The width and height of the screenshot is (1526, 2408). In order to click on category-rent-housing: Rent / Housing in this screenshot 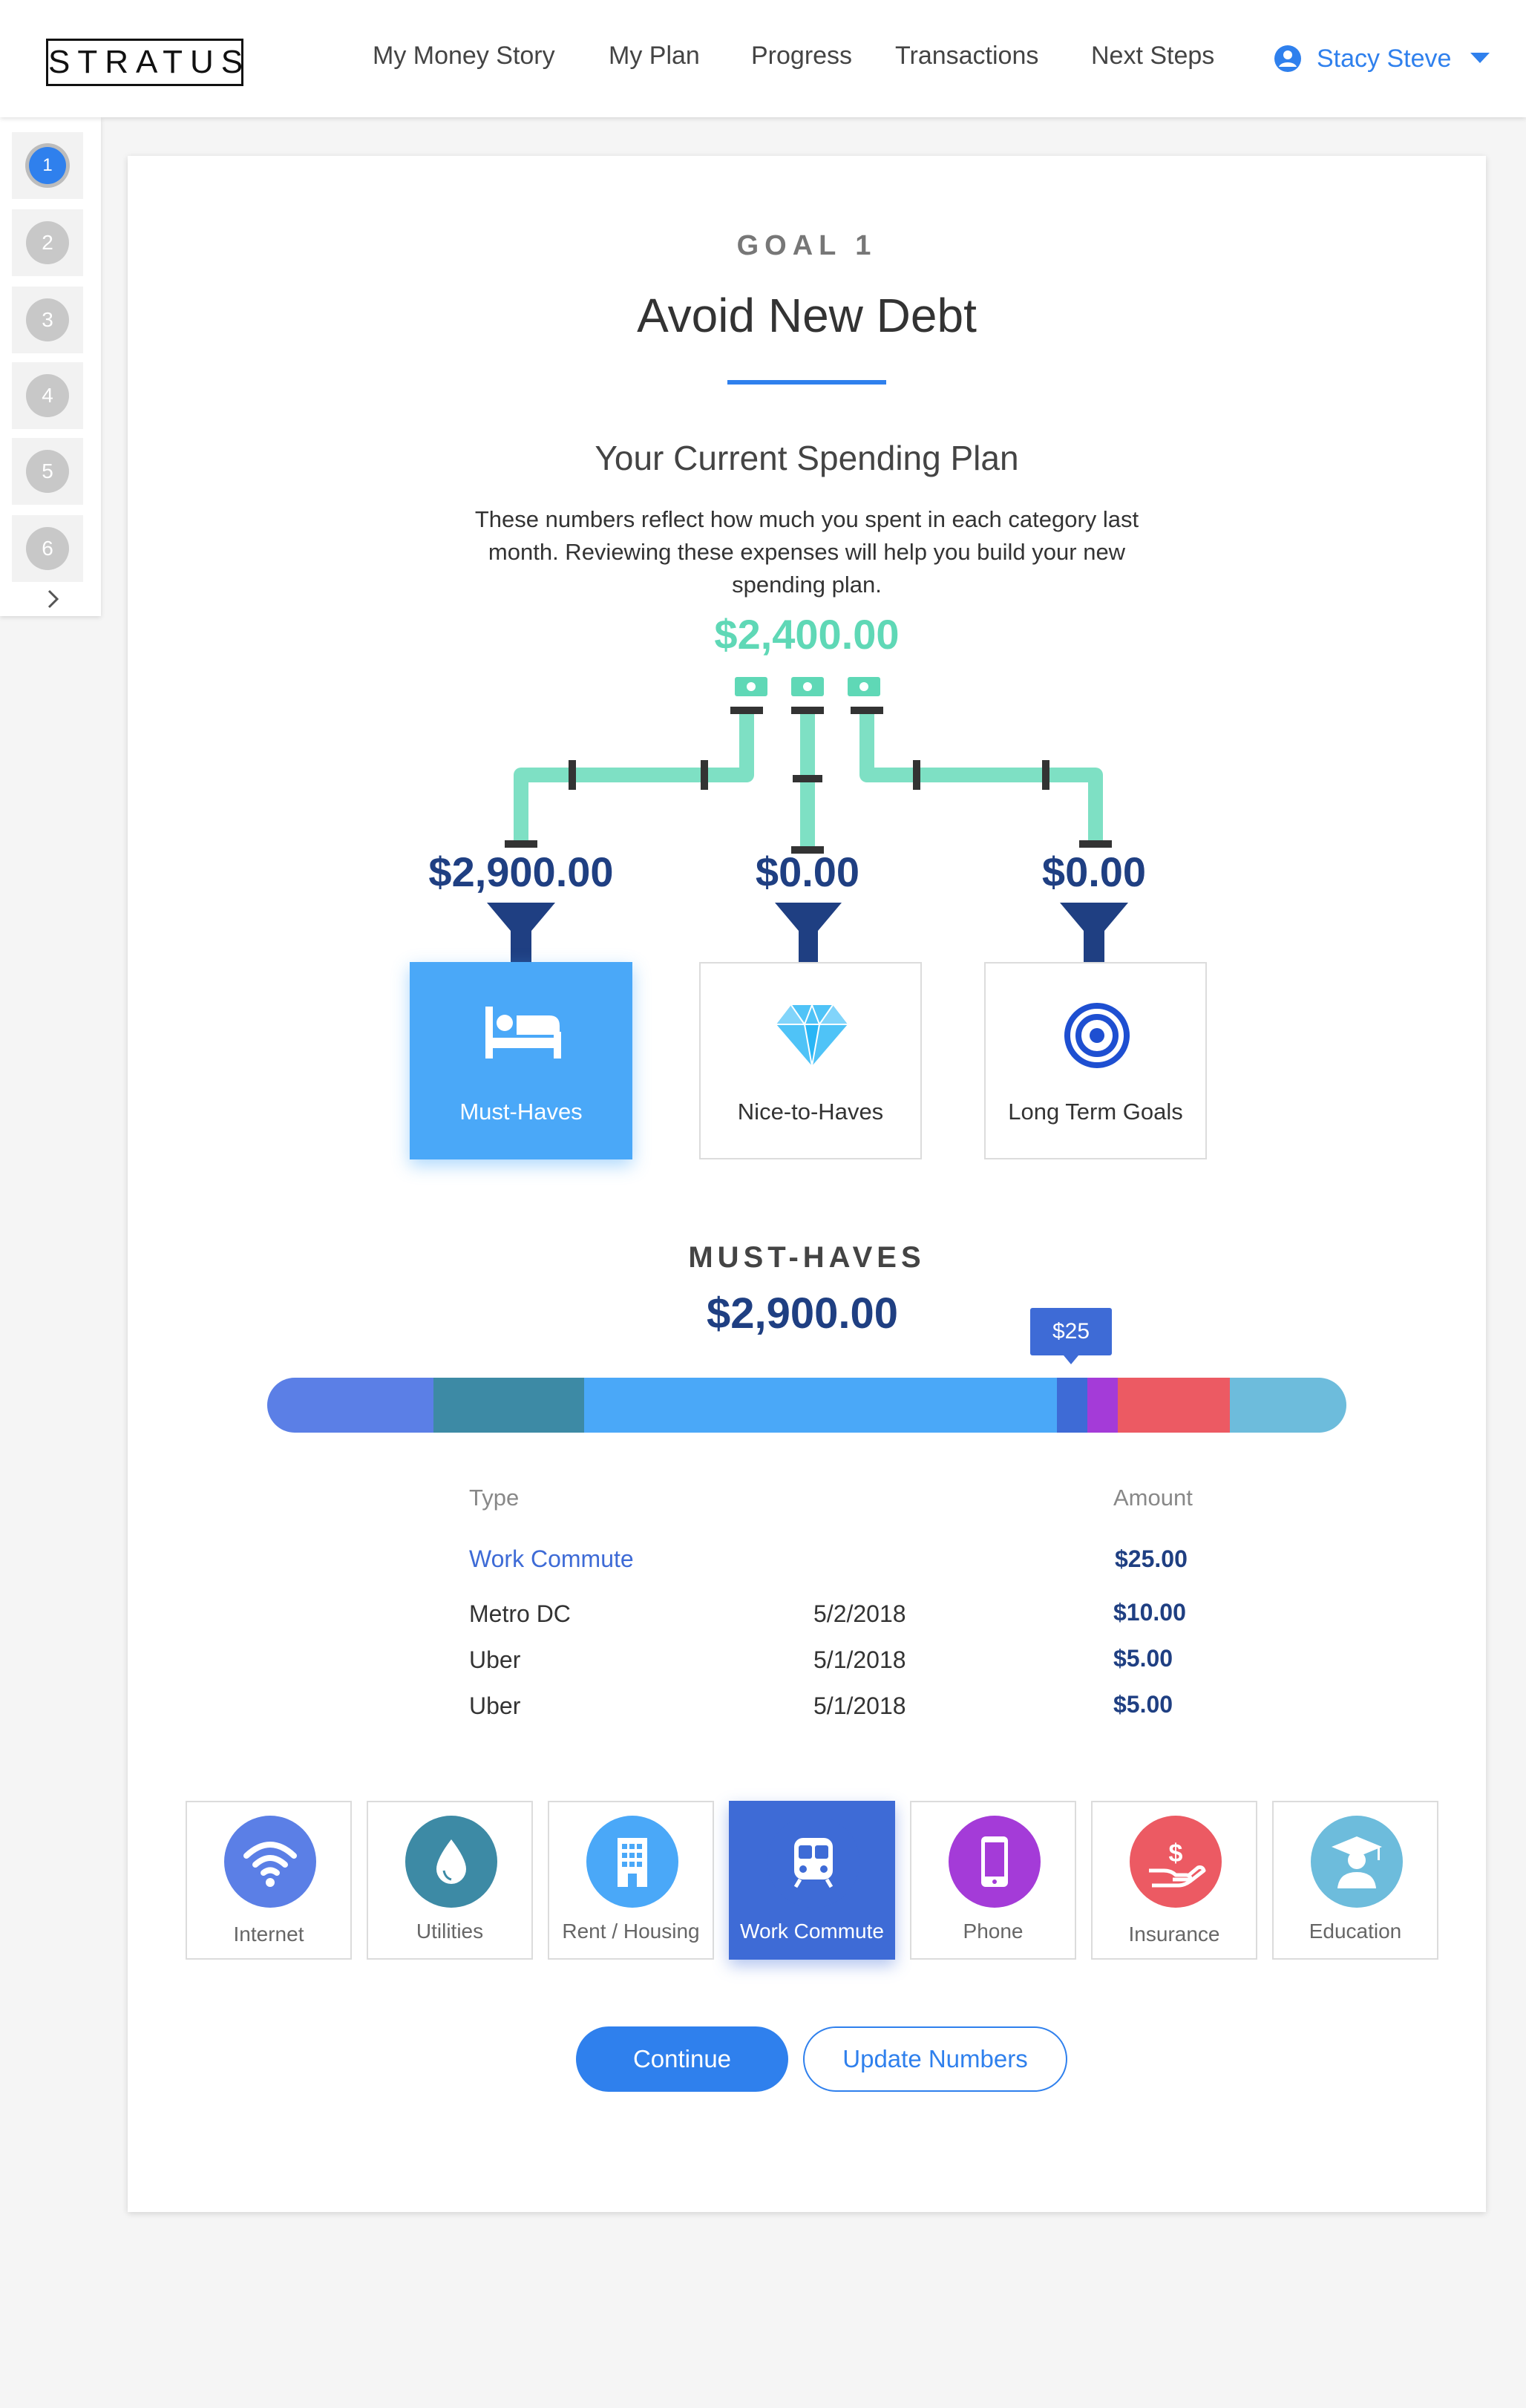, I will do `click(631, 1881)`.